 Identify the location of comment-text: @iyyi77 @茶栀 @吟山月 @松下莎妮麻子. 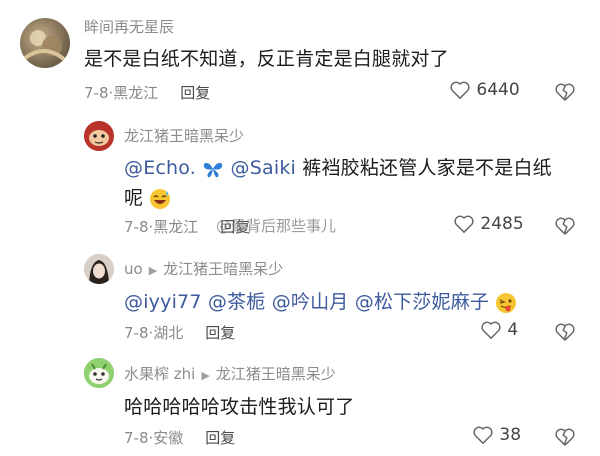
(320, 300).